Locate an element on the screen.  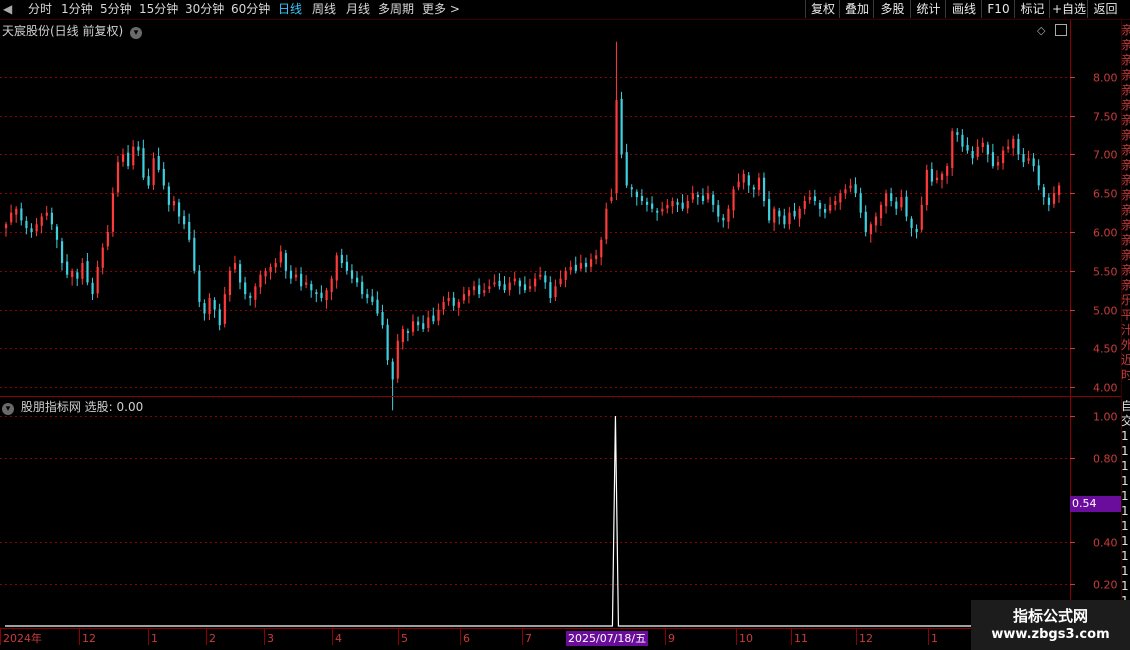
period-tab: 1分钟 is located at coordinates (77, 9).